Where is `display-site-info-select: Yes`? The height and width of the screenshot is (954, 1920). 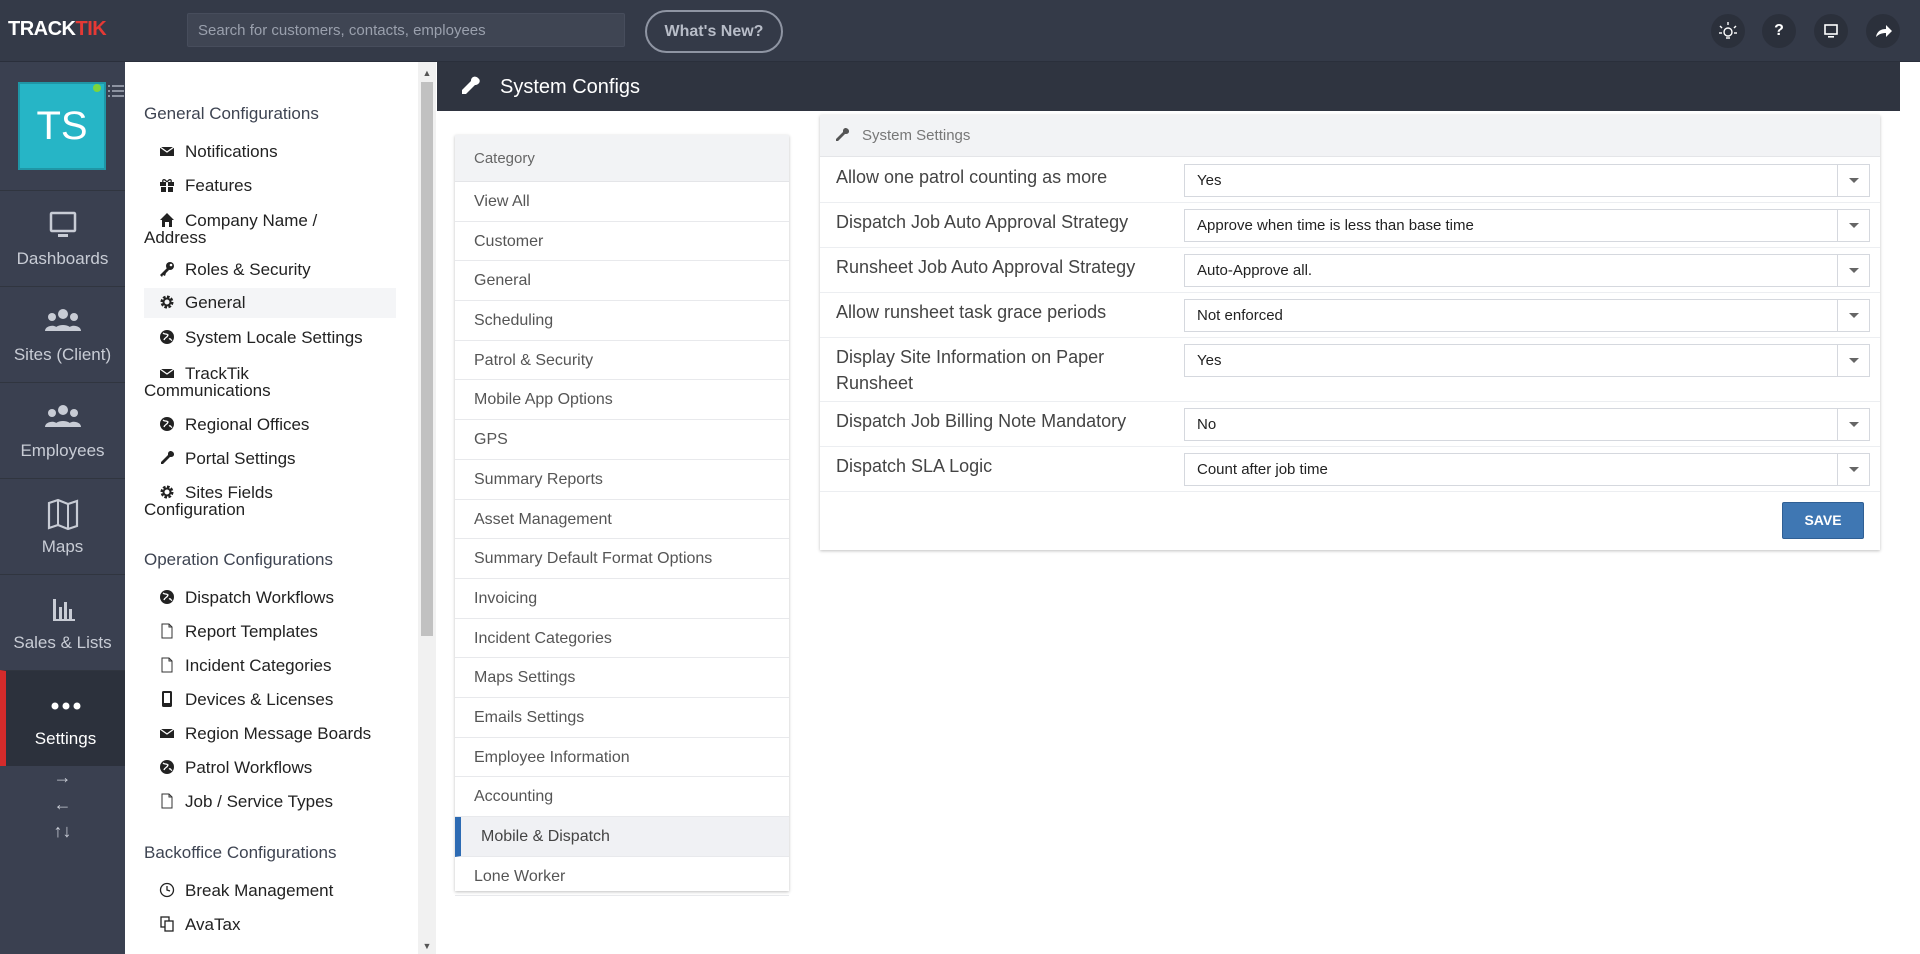
display-site-info-select: Yes is located at coordinates (1527, 360).